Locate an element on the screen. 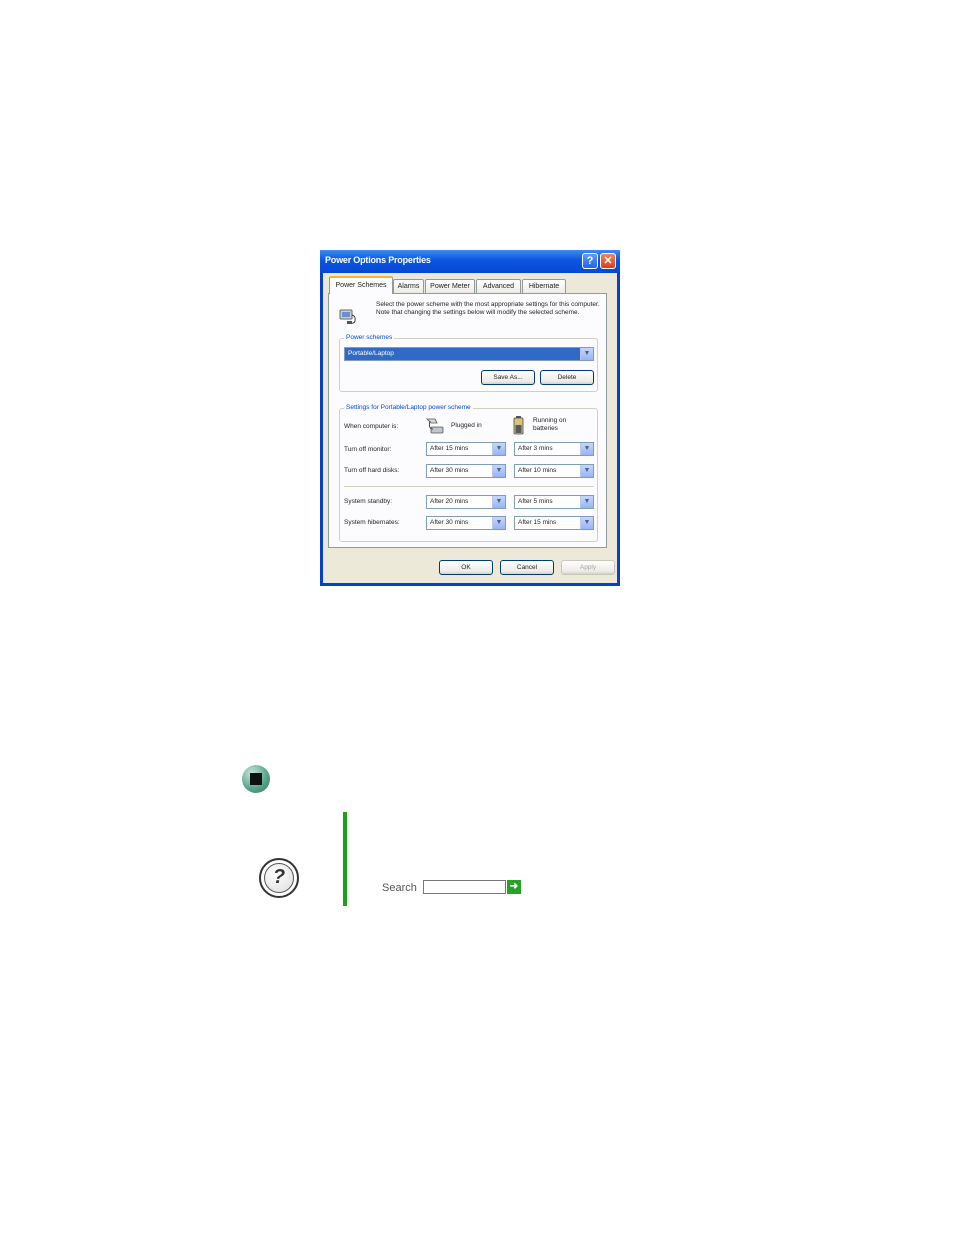 The height and width of the screenshot is (1235, 954). power-scheme-value: Portable/Laptop is located at coordinates (371, 353).